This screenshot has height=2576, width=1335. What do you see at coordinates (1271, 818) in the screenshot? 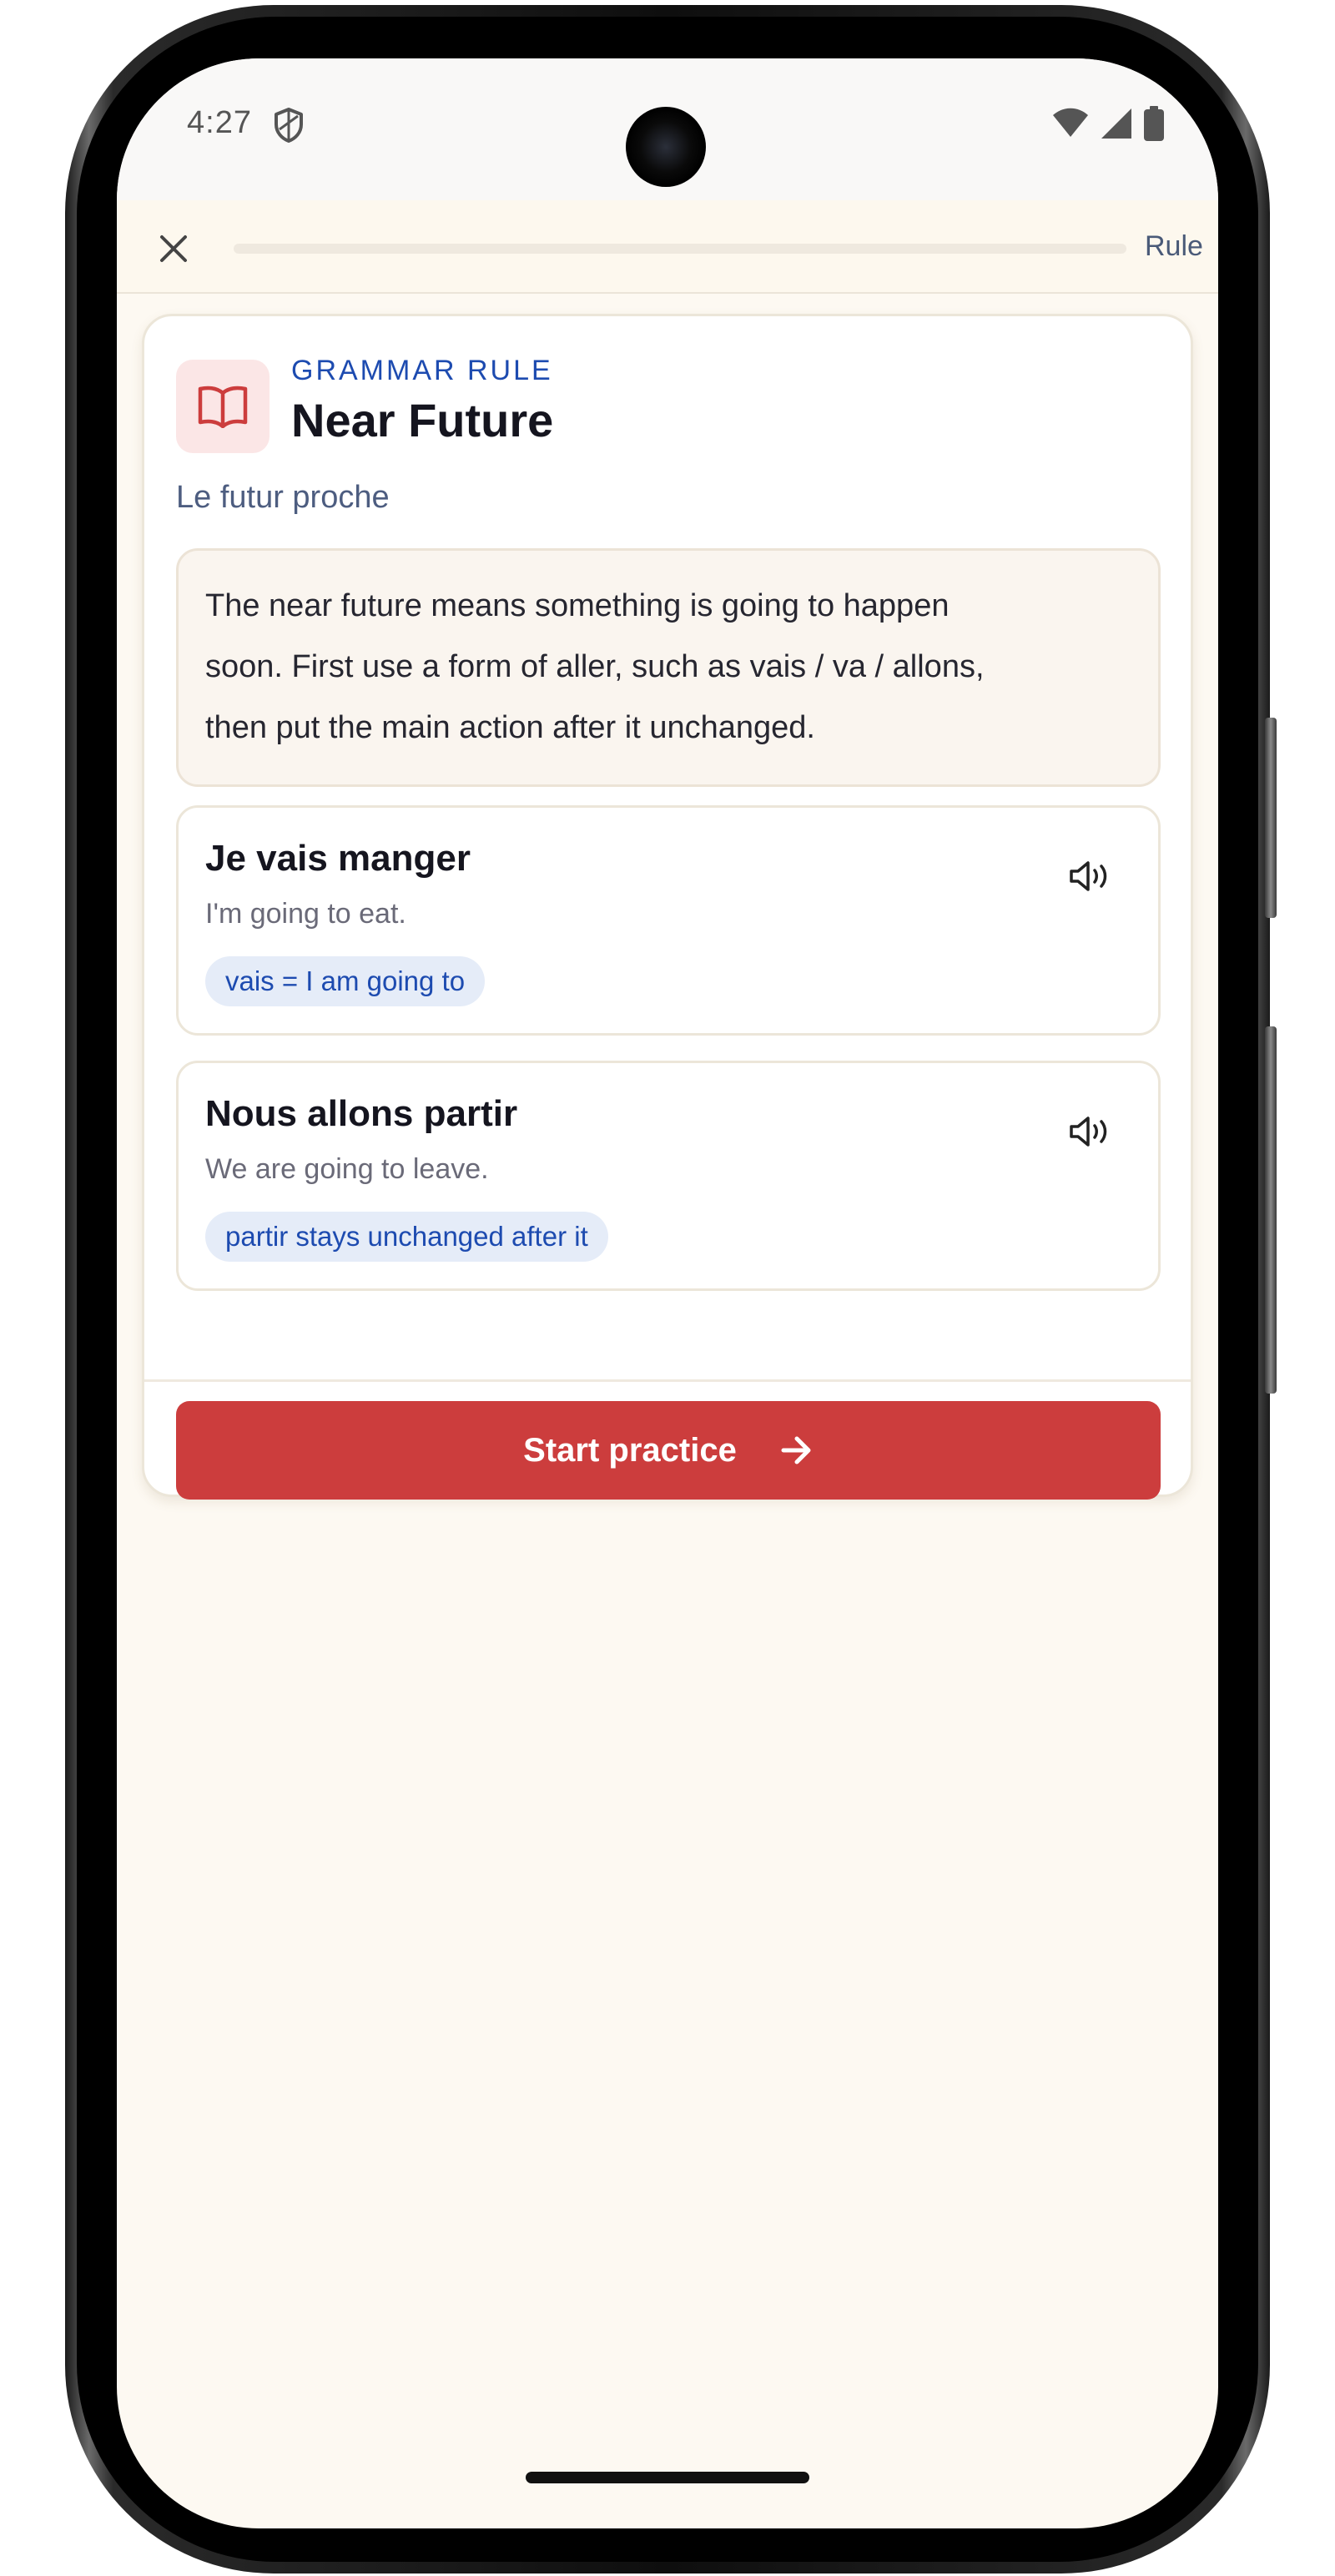
I see `power-button` at bounding box center [1271, 818].